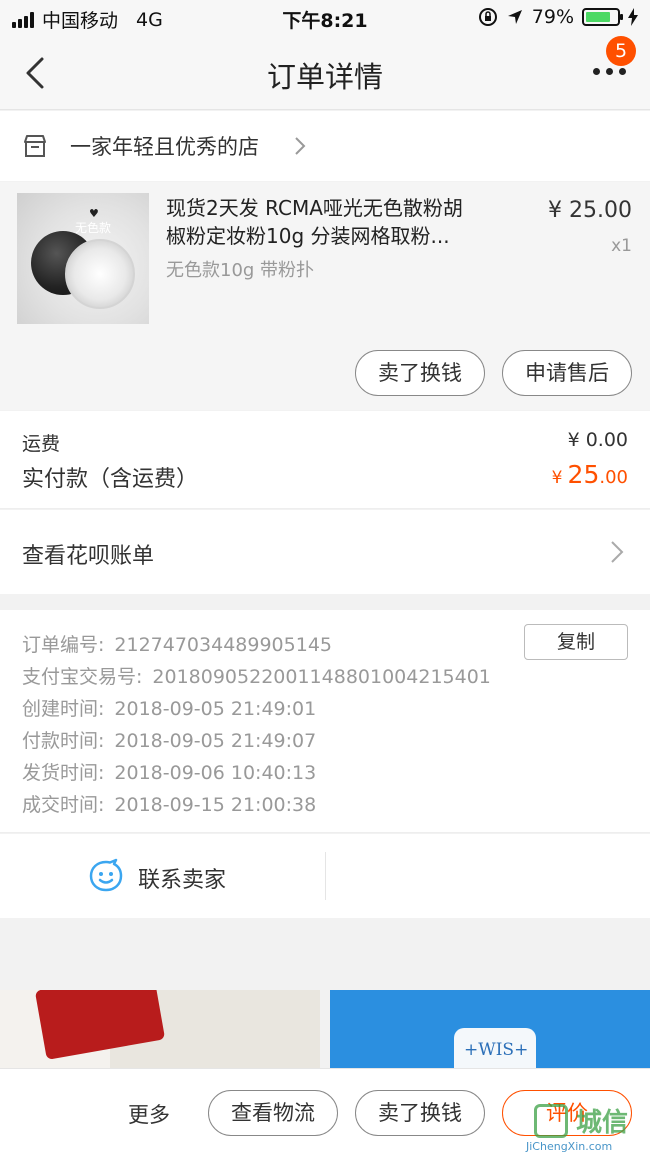 This screenshot has width=650, height=1156. I want to click on info-key: 订单编号:, so click(63, 645).